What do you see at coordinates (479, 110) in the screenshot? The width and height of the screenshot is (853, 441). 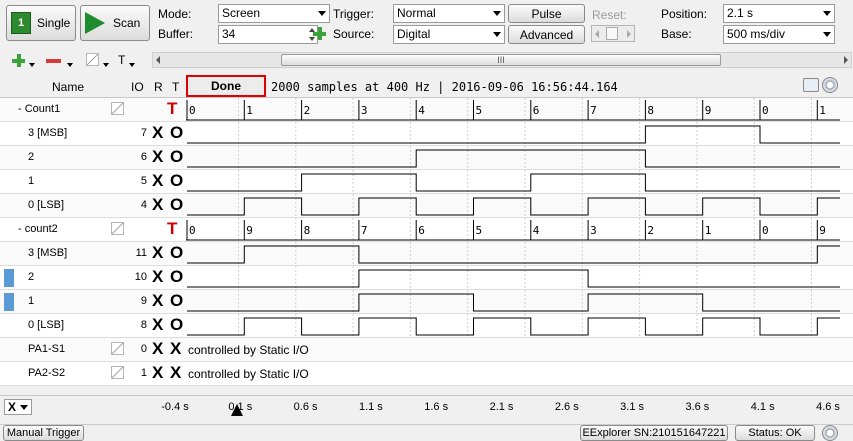 I see `bus-value-label: 5` at bounding box center [479, 110].